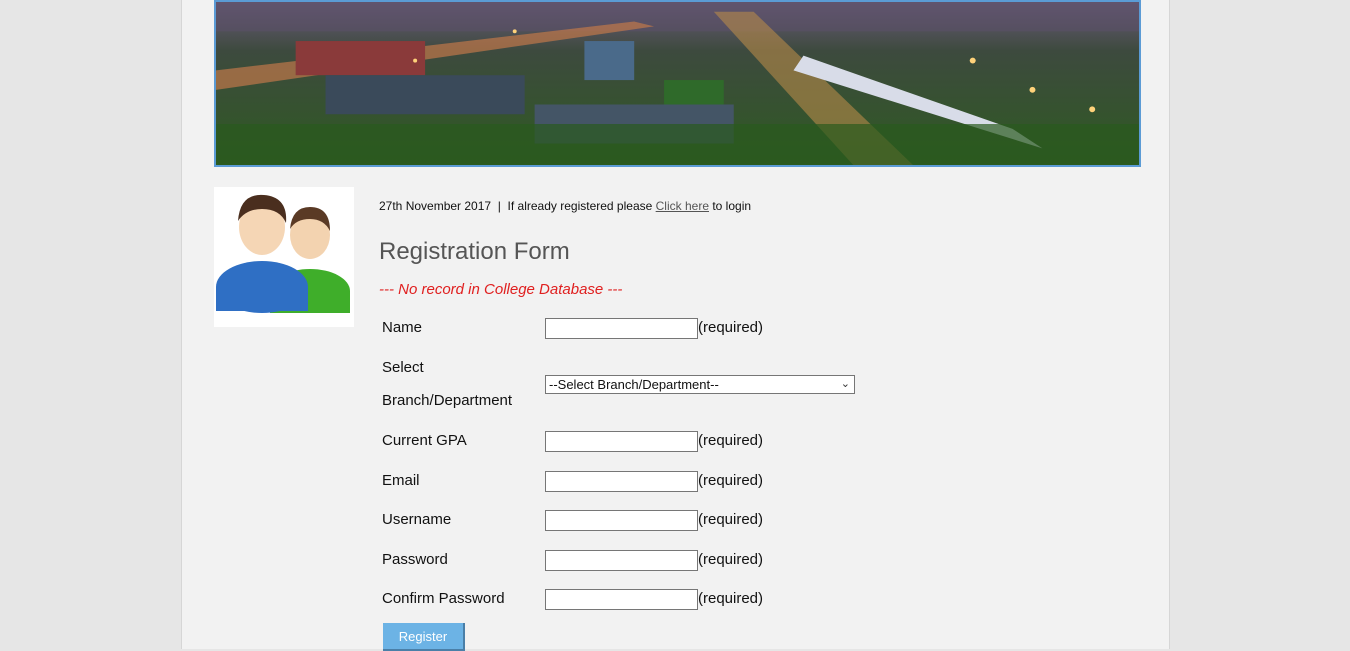  What do you see at coordinates (621, 481) in the screenshot?
I see `email-input` at bounding box center [621, 481].